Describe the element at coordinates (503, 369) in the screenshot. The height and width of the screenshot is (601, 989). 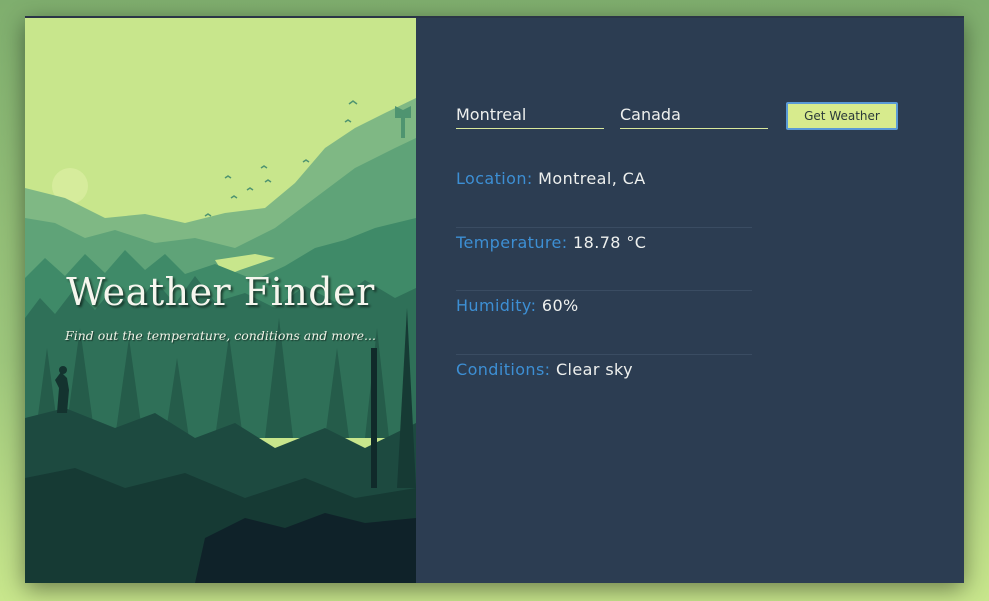
I see `conditions-label: Conditions:` at that location.